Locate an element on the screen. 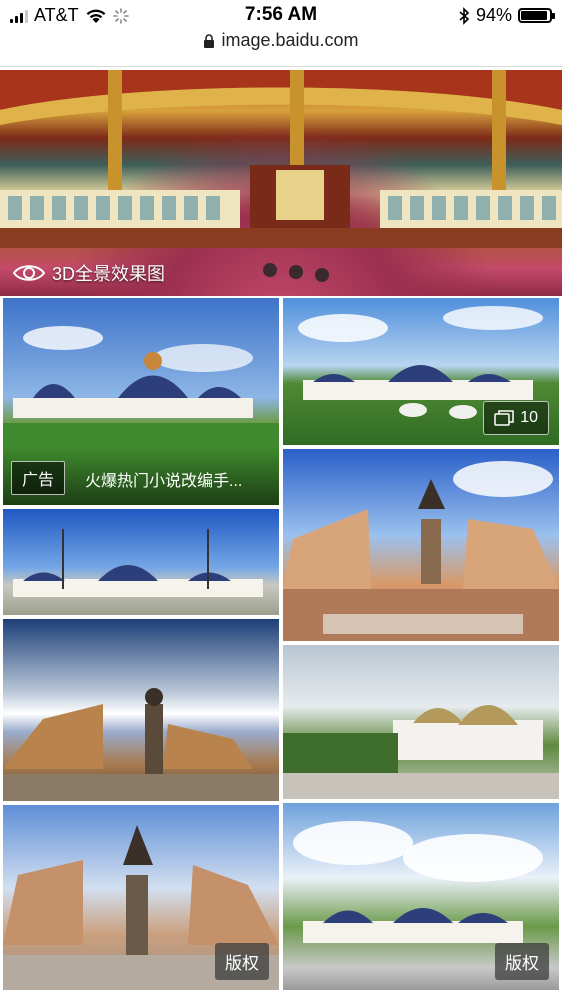 The height and width of the screenshot is (1000, 562). battery-icon is located at coordinates (536, 15).